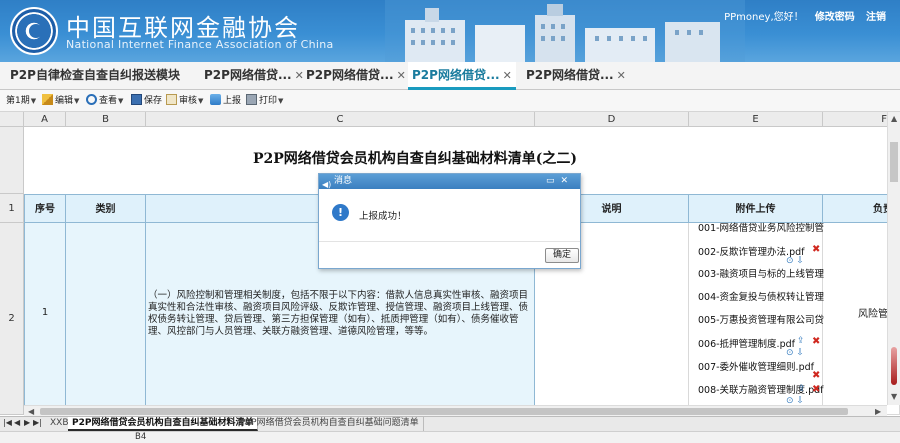 This screenshot has width=900, height=443. I want to click on checklist-icon, so click(171, 99).